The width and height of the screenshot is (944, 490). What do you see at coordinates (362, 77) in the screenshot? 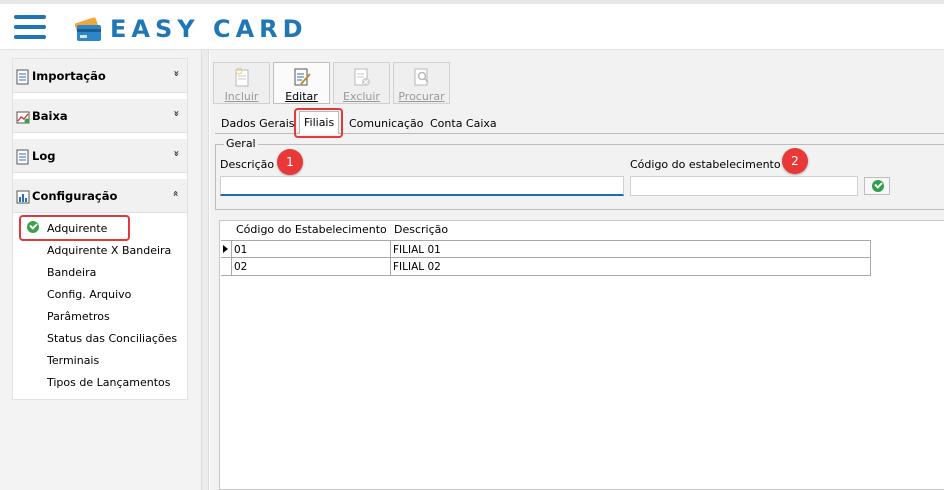
I see `delete-document-icon` at bounding box center [362, 77].